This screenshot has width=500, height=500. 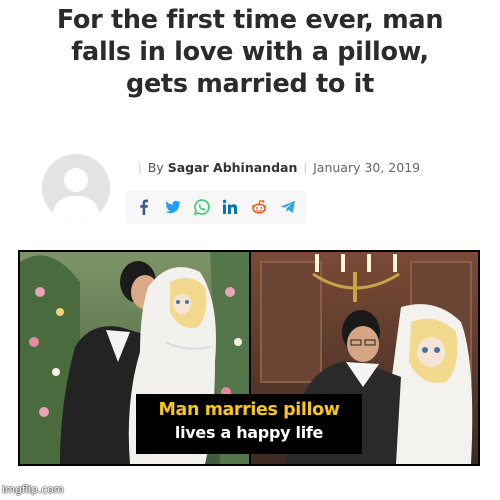 I want to click on linkedin-icon, so click(x=230, y=206).